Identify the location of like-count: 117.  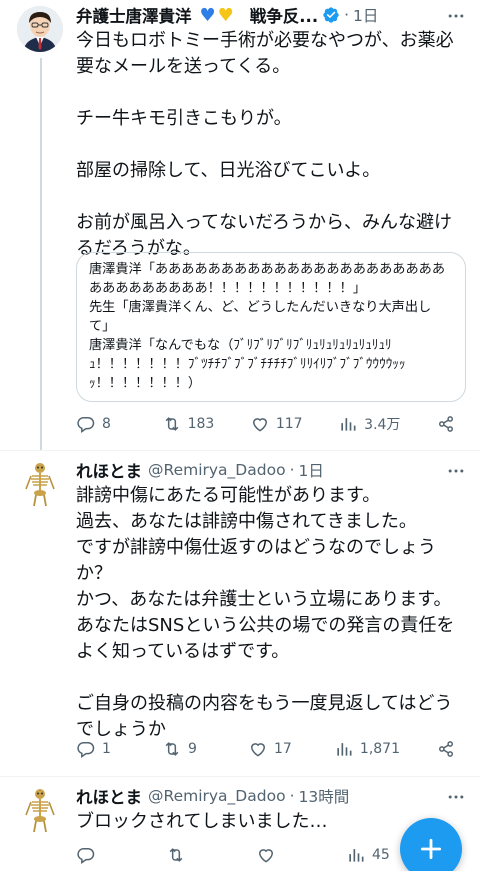
(289, 424).